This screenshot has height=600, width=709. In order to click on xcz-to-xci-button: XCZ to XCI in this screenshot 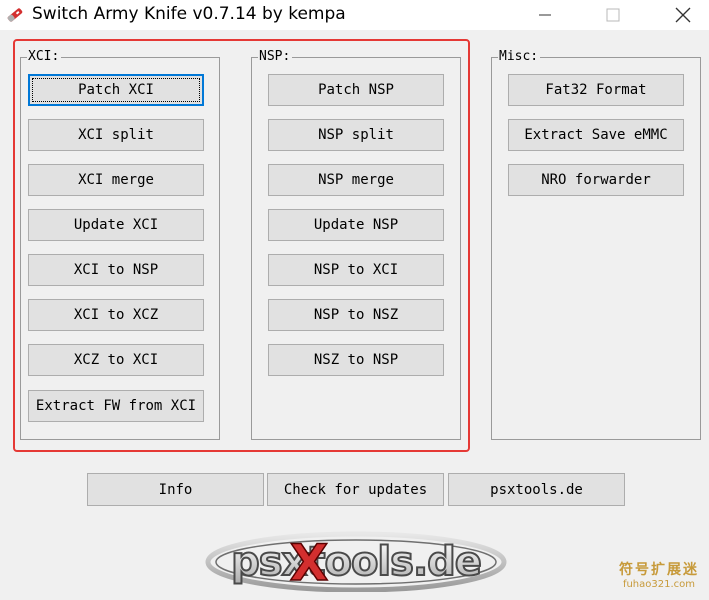, I will do `click(116, 360)`.